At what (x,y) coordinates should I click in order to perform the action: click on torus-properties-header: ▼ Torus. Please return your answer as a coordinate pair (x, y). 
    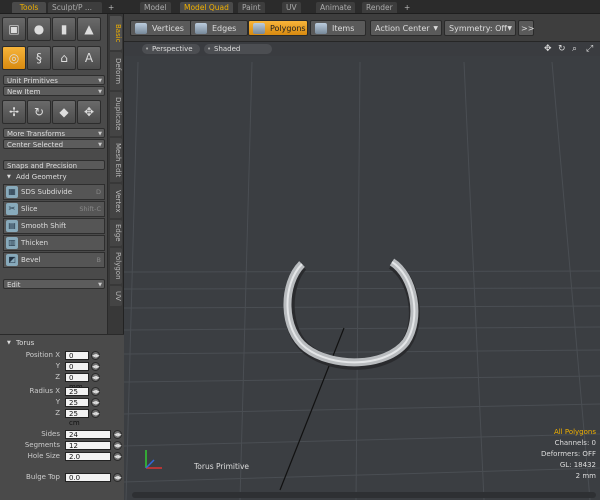
    Looking at the image, I should click on (54, 343).